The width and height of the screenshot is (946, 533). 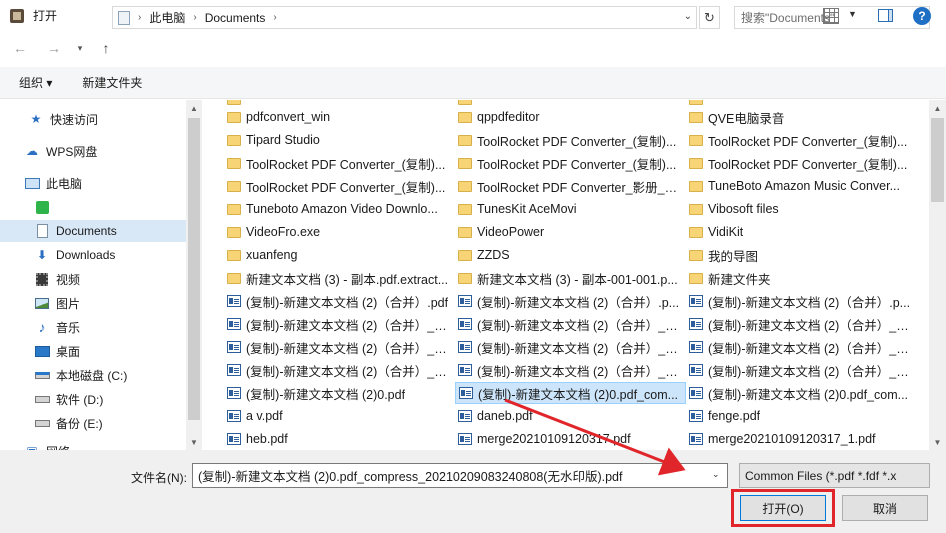 I want to click on folder-item: VidiKit, so click(x=799, y=232).